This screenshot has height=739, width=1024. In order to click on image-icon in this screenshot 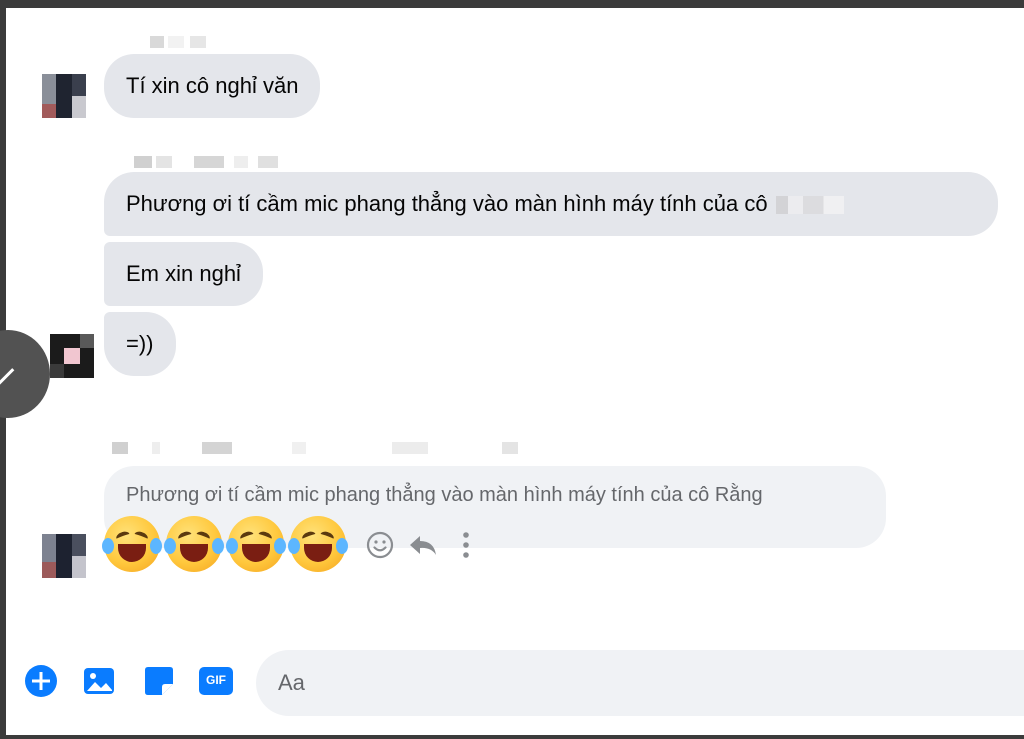, I will do `click(99, 681)`.